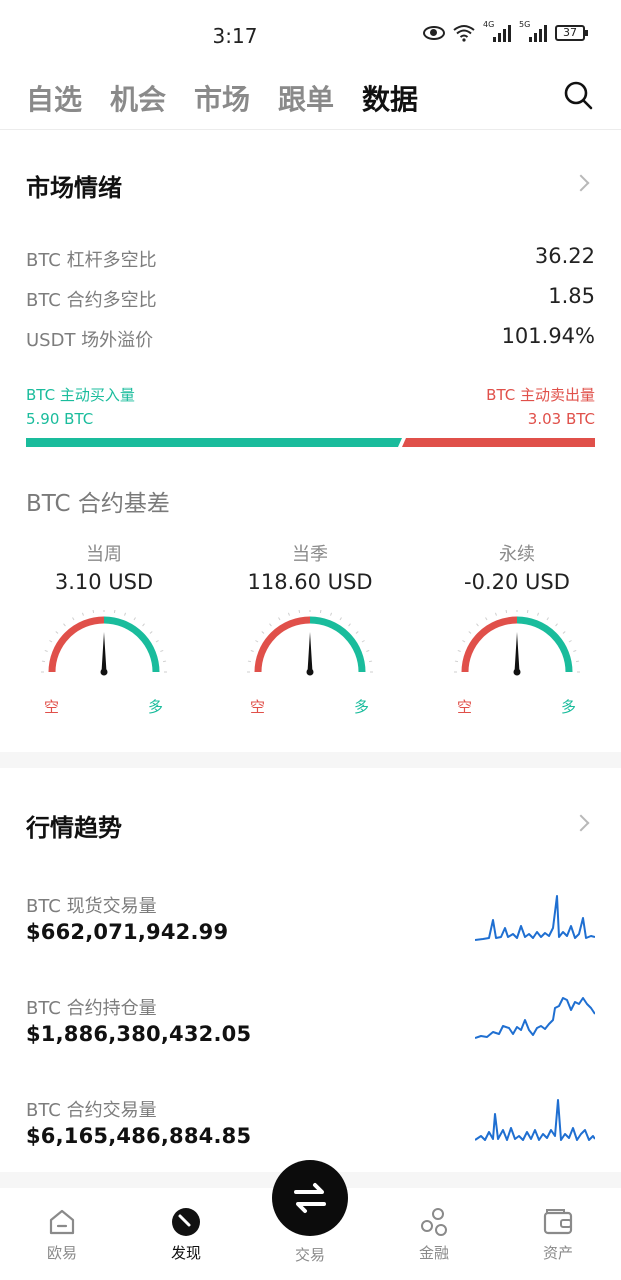  What do you see at coordinates (90, 340) in the screenshot?
I see `sentiment-row-label: USDT 场外溢价` at bounding box center [90, 340].